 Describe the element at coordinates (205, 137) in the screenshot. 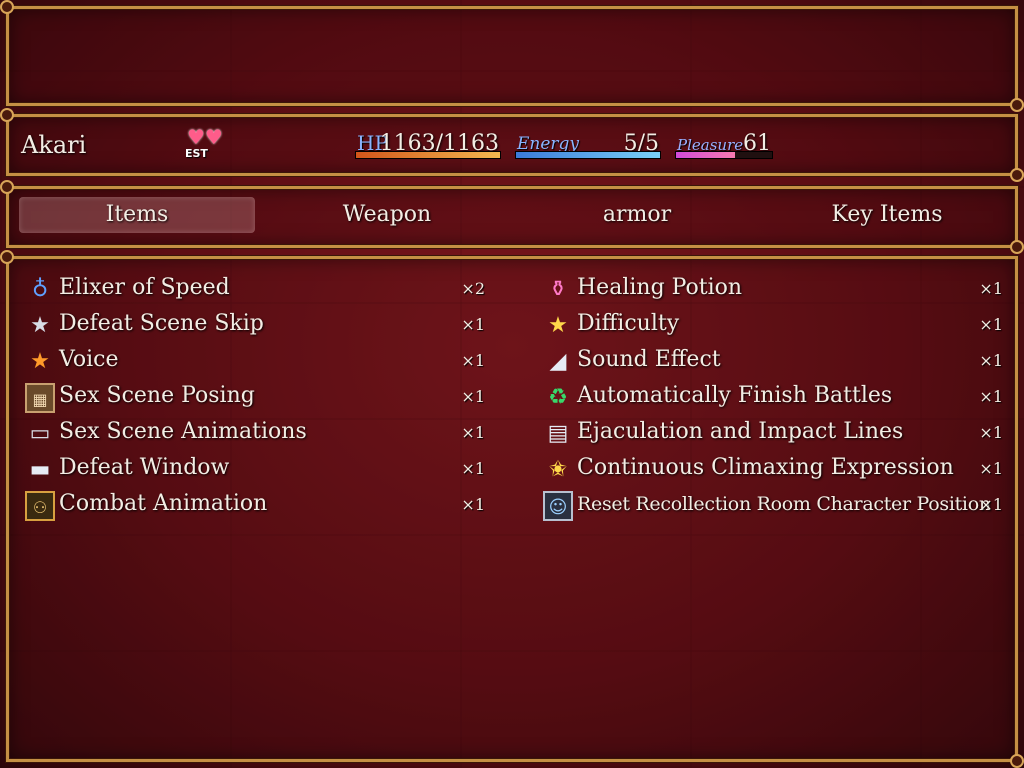

I see `hearts-icon: ♥♥` at that location.